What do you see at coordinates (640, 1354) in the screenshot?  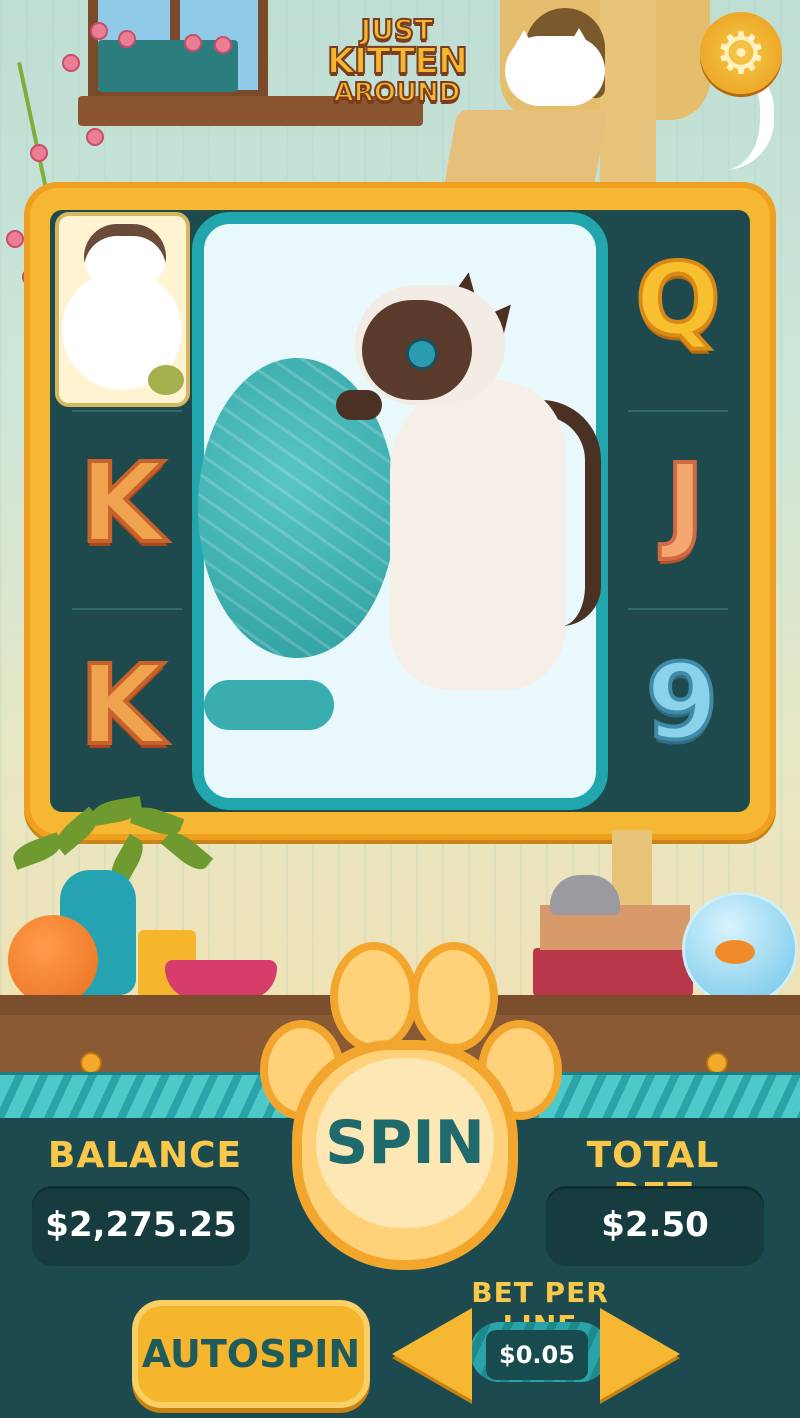 I see `increase-bet-arrow-icon` at bounding box center [640, 1354].